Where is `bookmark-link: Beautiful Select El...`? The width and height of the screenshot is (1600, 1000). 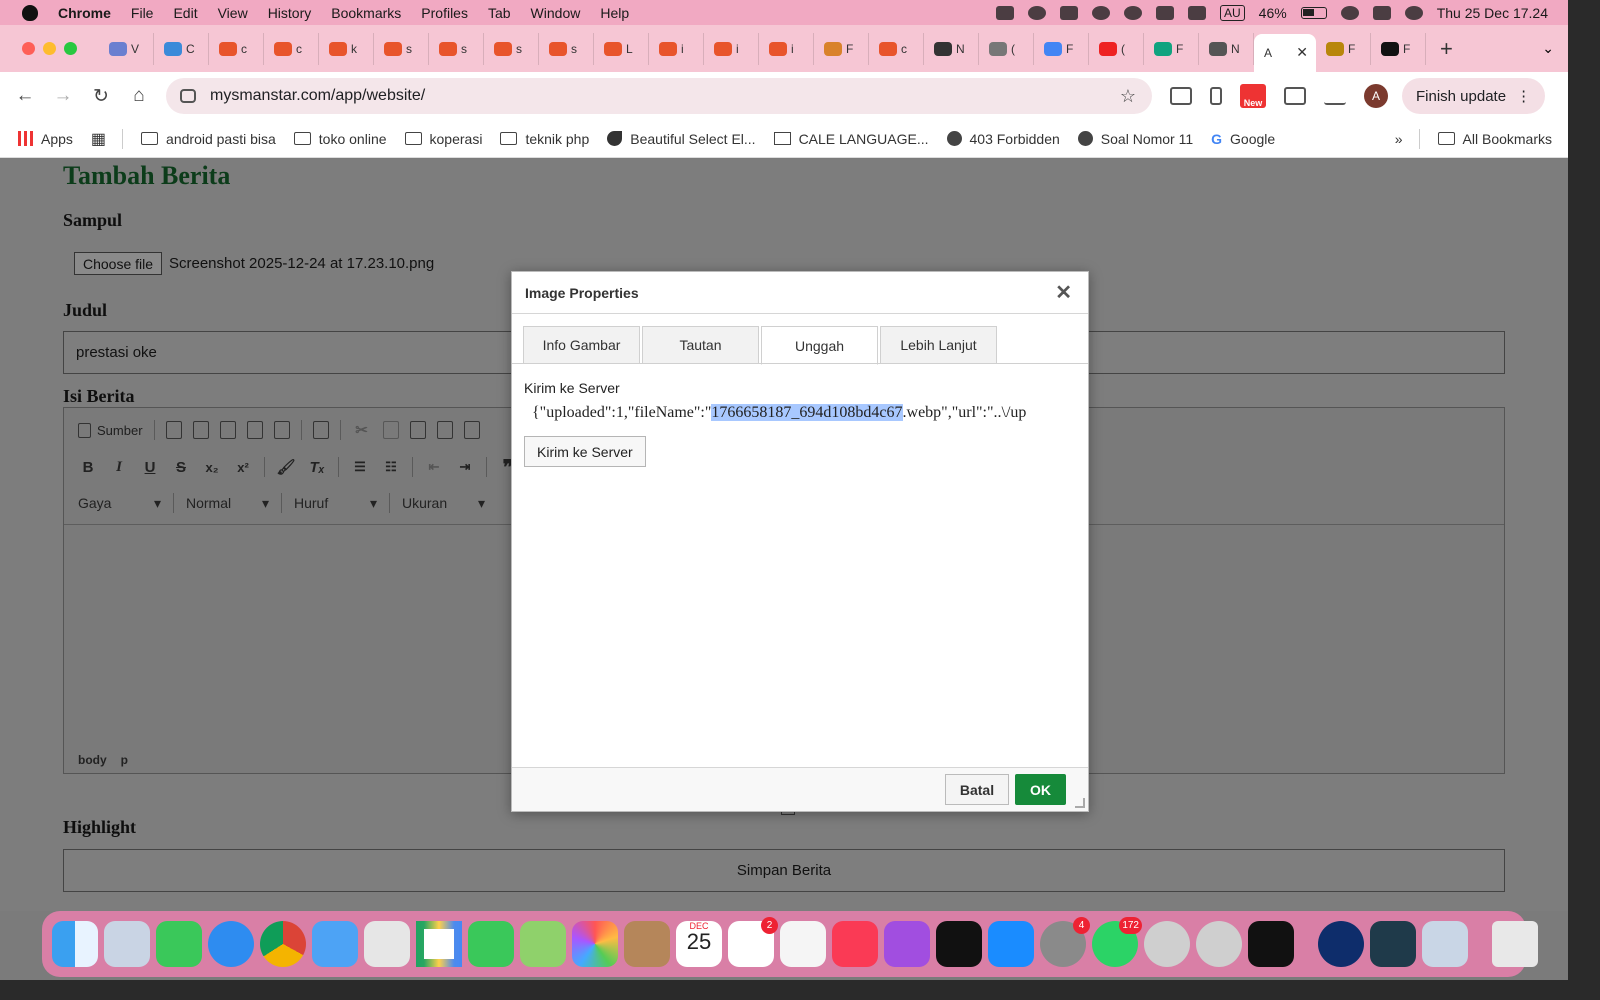 bookmark-link: Beautiful Select El... is located at coordinates (681, 139).